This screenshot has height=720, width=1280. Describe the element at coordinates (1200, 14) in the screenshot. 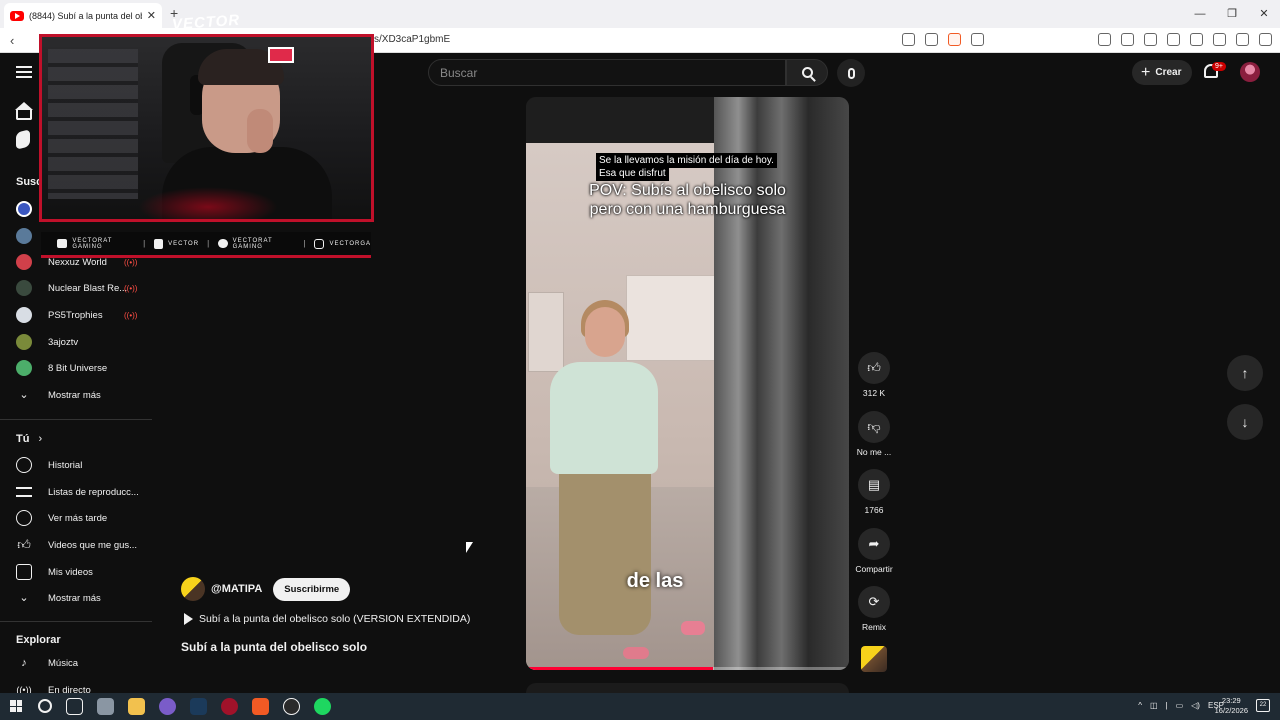

I see `minimize-button: —` at that location.